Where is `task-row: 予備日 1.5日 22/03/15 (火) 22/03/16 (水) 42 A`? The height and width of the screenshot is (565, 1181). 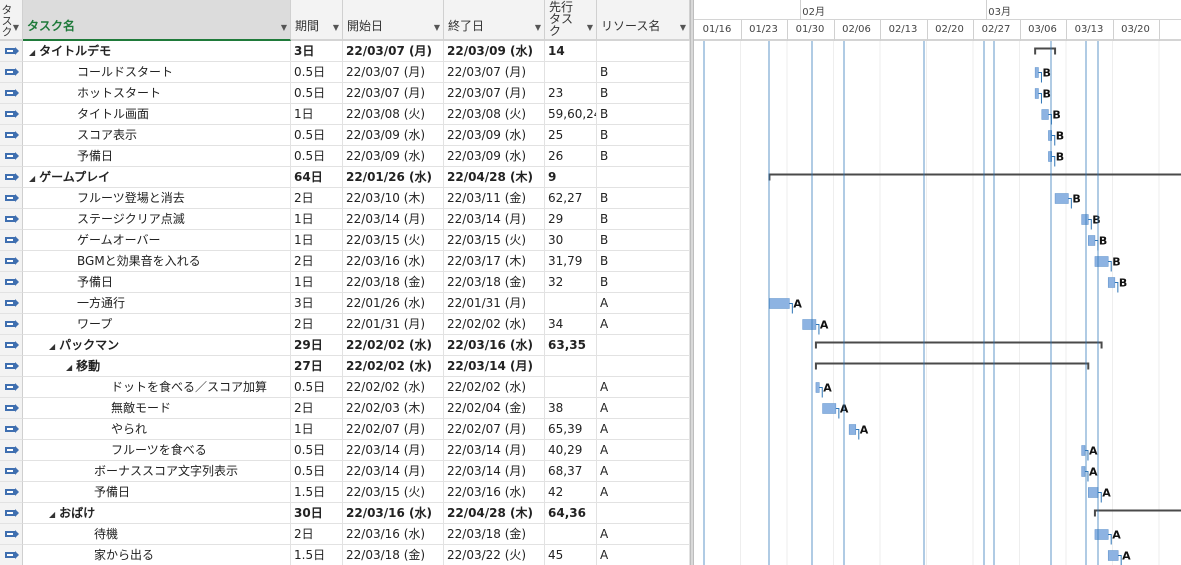
task-row: 予備日 1.5日 22/03/15 (火) 22/03/16 (水) 42 A is located at coordinates (345, 492).